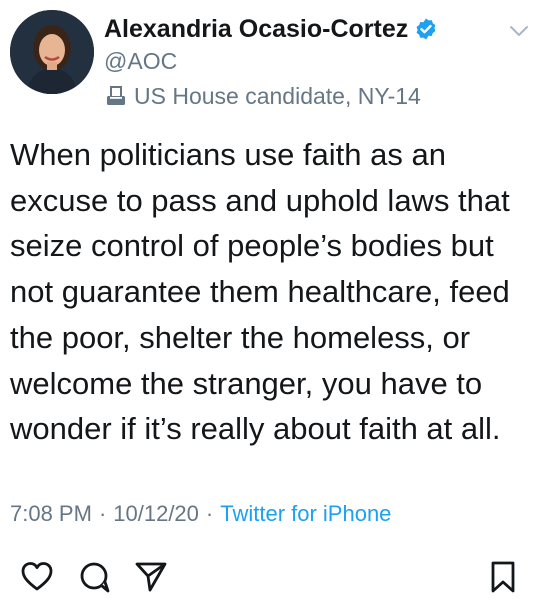 This screenshot has height=610, width=540. What do you see at coordinates (51, 514) in the screenshot?
I see `tweet-time: 7:08 PM` at bounding box center [51, 514].